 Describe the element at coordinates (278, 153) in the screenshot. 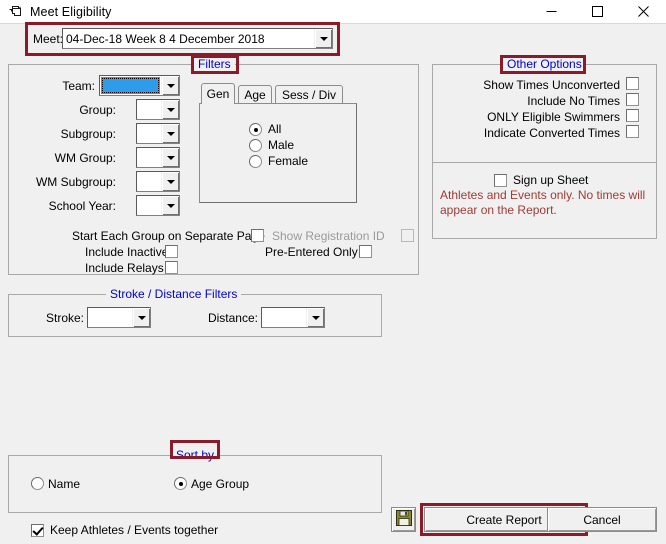

I see `tab-panel-gen` at that location.